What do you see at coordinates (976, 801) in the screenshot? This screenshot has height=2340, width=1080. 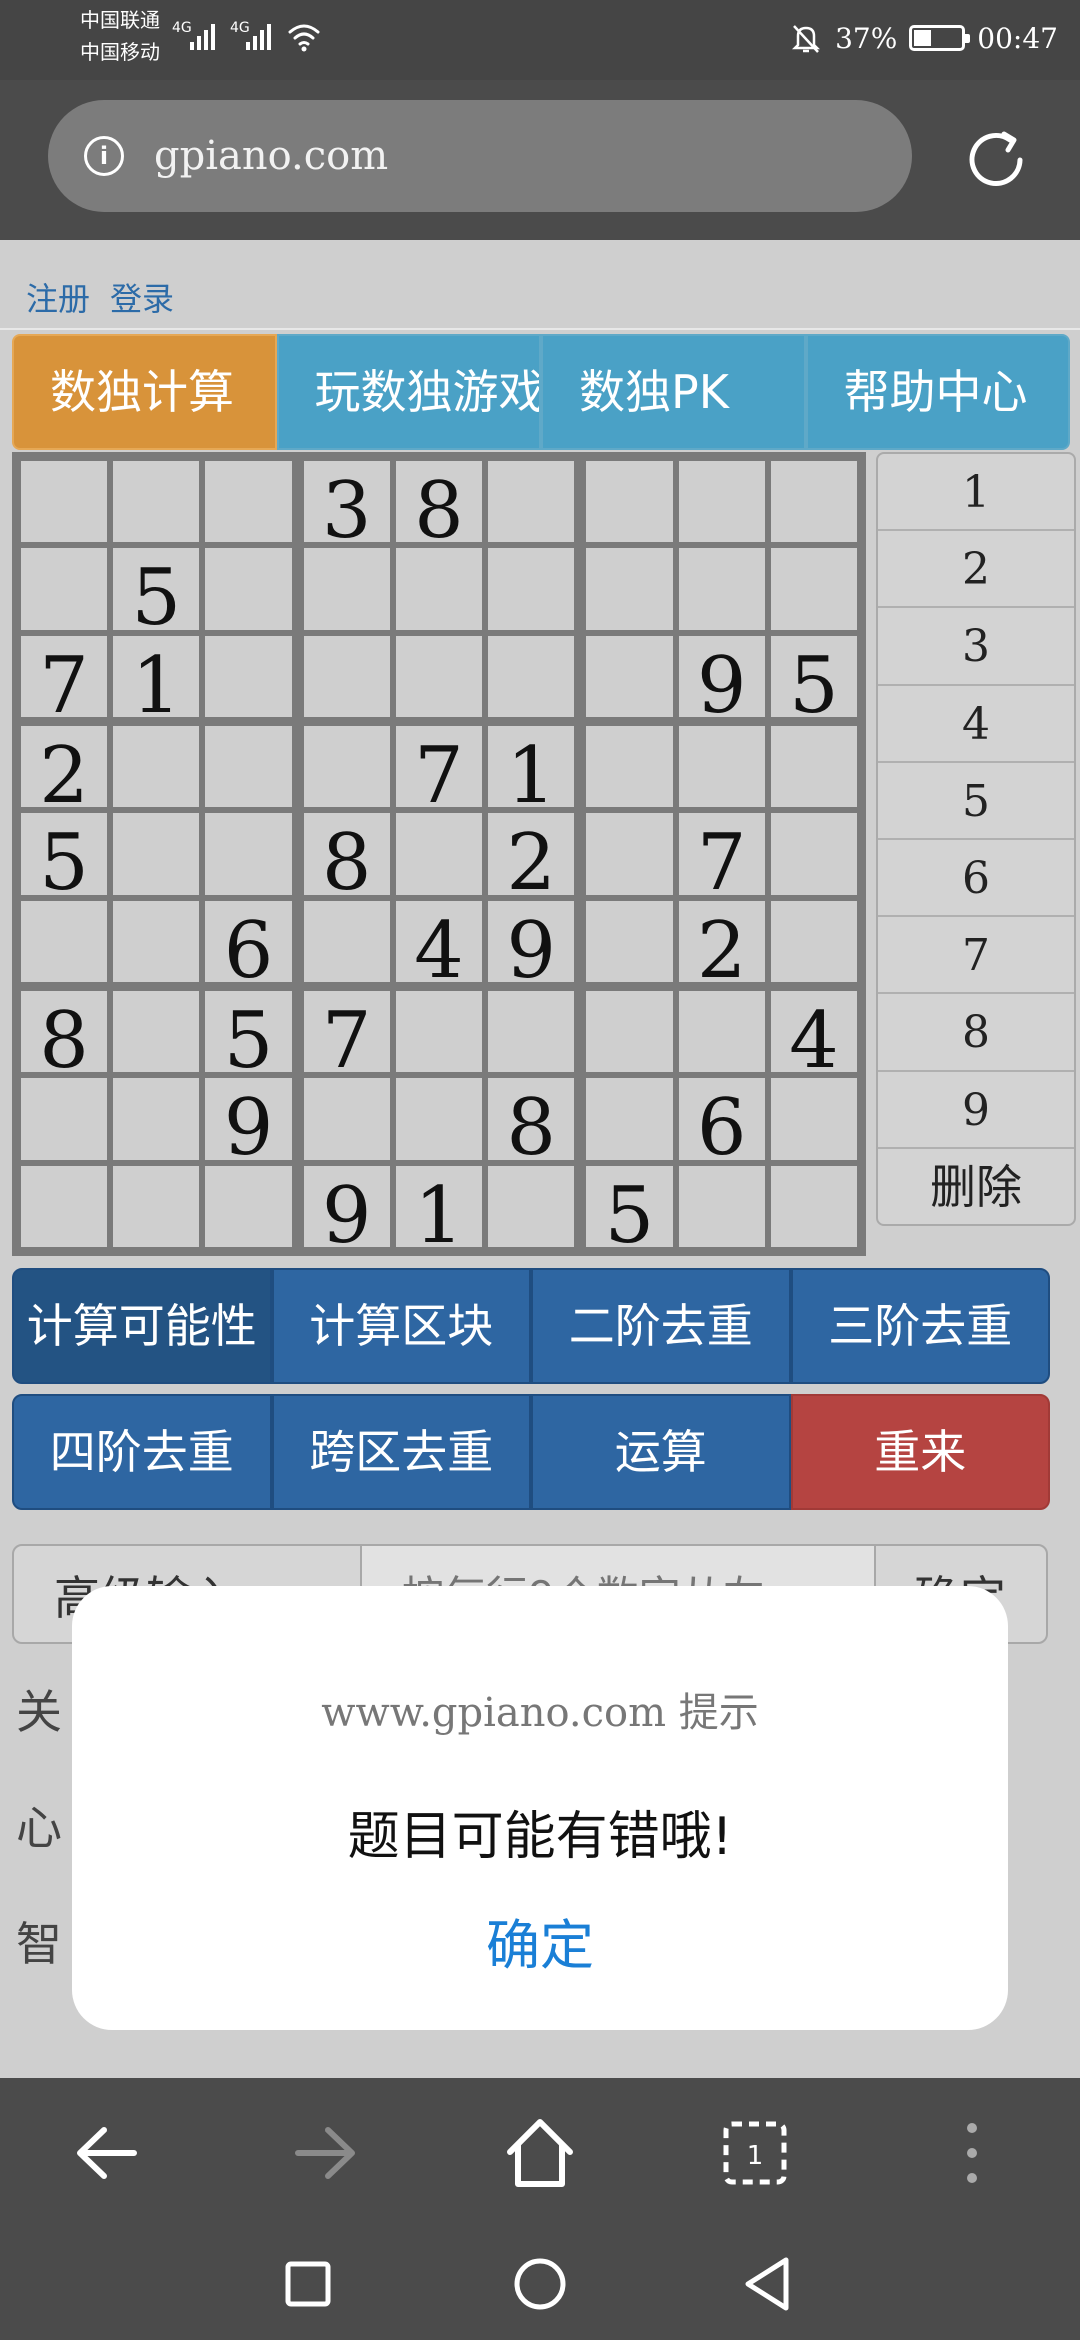 I see `numpad-key-5: 5` at bounding box center [976, 801].